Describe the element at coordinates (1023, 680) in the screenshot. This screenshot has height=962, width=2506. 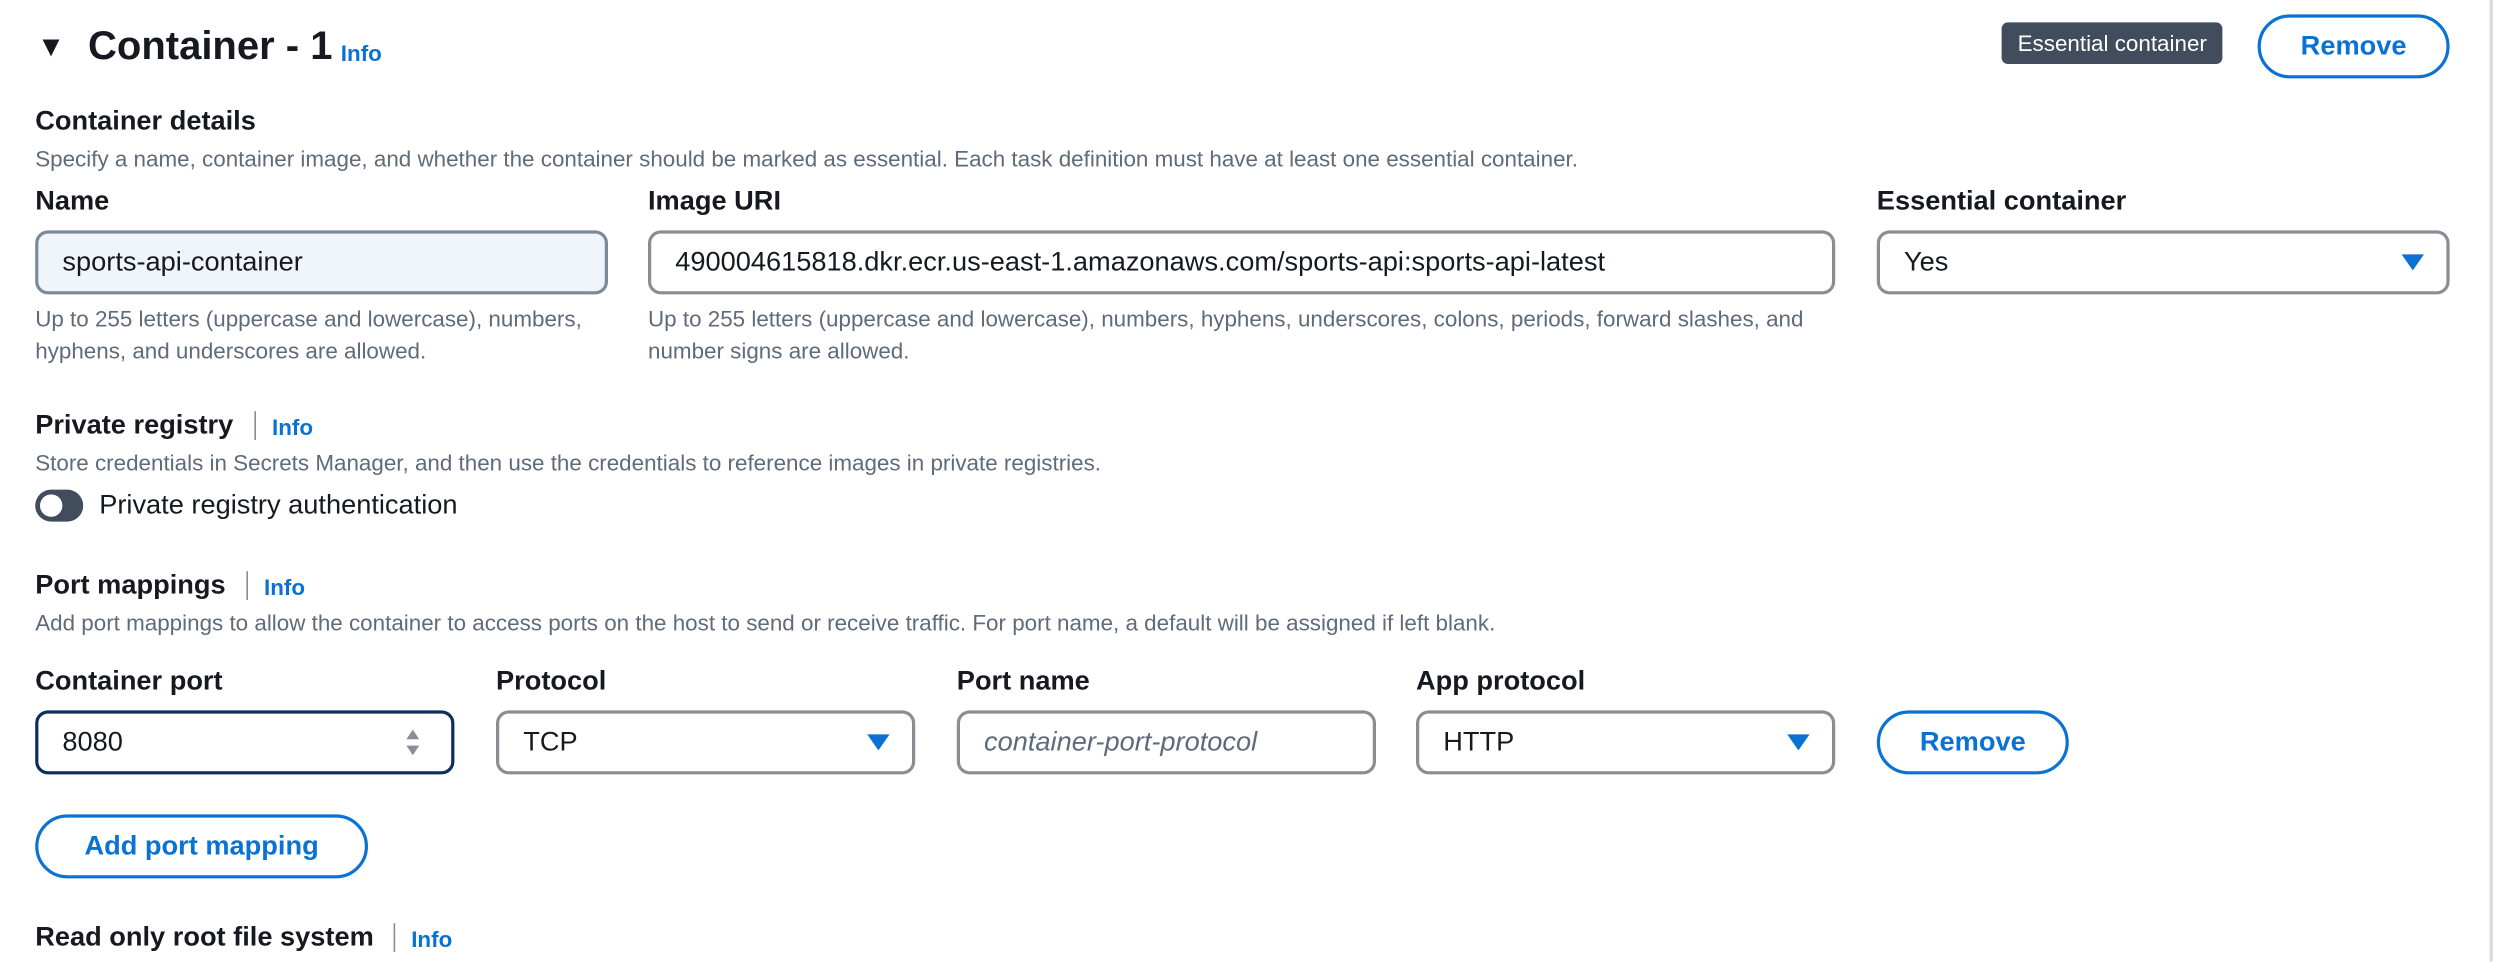
I see `port-name-label: Port name` at that location.